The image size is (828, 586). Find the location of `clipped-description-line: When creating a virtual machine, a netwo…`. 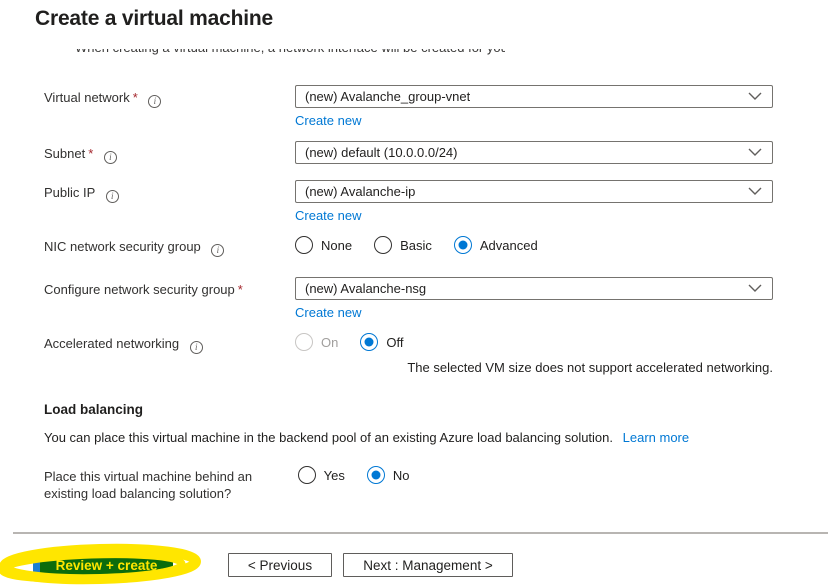

clipped-description-line: When creating a virtual machine, a netwo… is located at coordinates (290, 53).